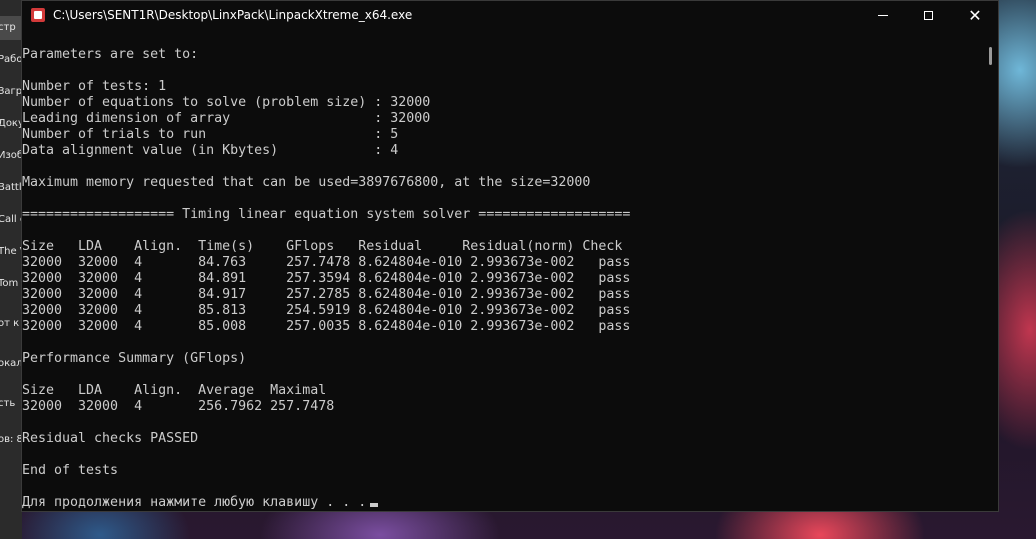  I want to click on sidebar-item: сть, so click(11, 404).